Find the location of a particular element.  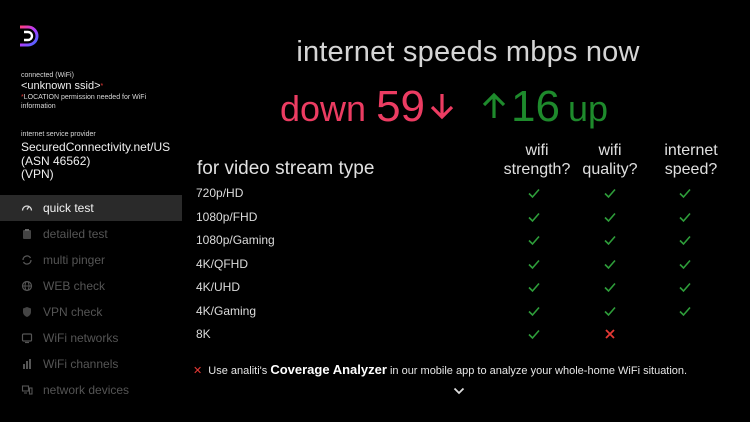

column-header-line: internet is located at coordinates (691, 150).